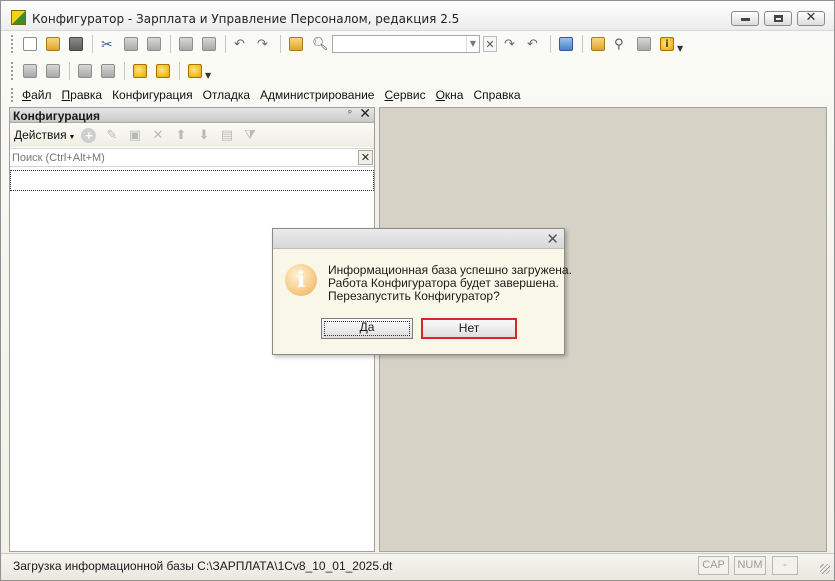 The image size is (835, 581). I want to click on menu-service-label: ервис, so click(409, 95).